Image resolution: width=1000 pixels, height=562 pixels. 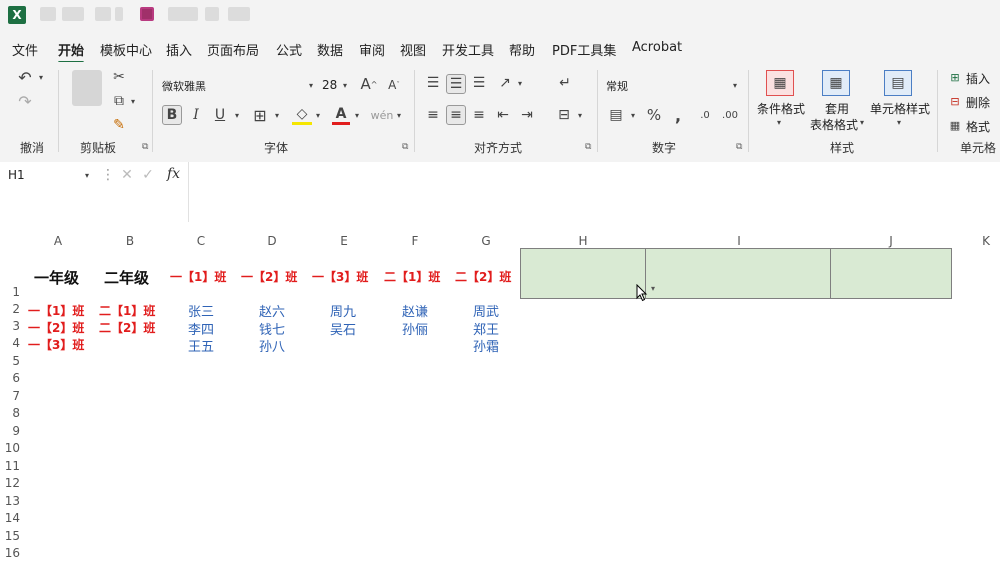 What do you see at coordinates (145, 147) in the screenshot?
I see `clipboard-launcher-icon: ⧉` at bounding box center [145, 147].